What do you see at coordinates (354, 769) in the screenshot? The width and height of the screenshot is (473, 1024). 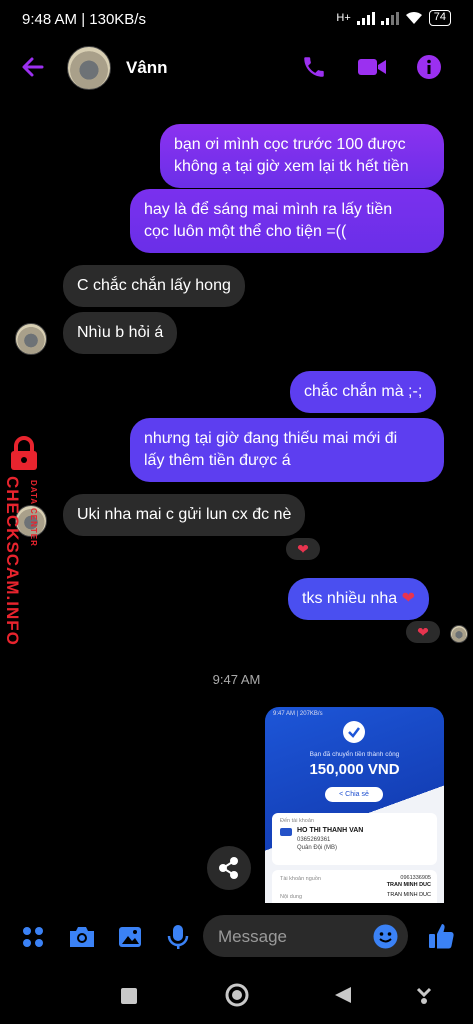 I see `receipt-amount: 150,000 VND` at bounding box center [354, 769].